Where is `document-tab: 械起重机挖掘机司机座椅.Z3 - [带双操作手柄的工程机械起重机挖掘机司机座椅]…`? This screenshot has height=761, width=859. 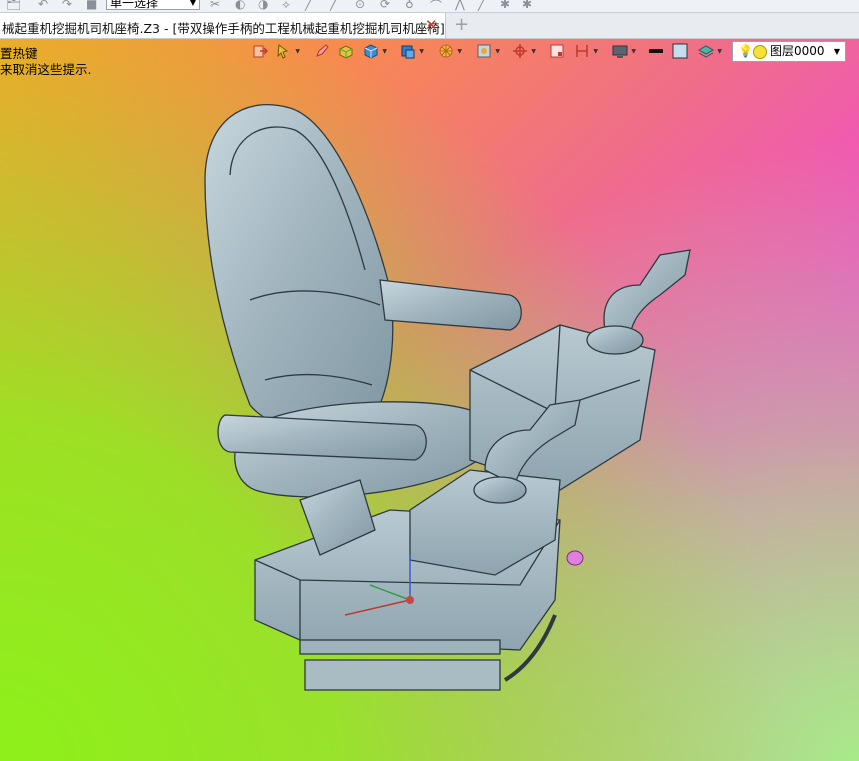 document-tab: 械起重机挖掘机司机座椅.Z3 - [带双操作手柄的工程机械起重机挖掘机司机座椅]… is located at coordinates (223, 25).